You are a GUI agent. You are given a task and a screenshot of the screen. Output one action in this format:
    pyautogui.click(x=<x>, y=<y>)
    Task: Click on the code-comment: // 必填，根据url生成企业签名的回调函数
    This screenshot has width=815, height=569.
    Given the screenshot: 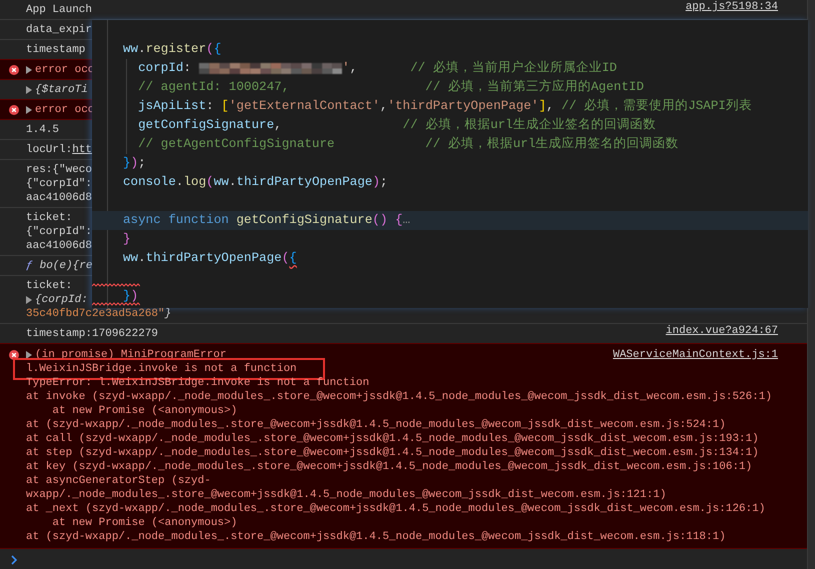 What is the action you would take?
    pyautogui.click(x=529, y=125)
    